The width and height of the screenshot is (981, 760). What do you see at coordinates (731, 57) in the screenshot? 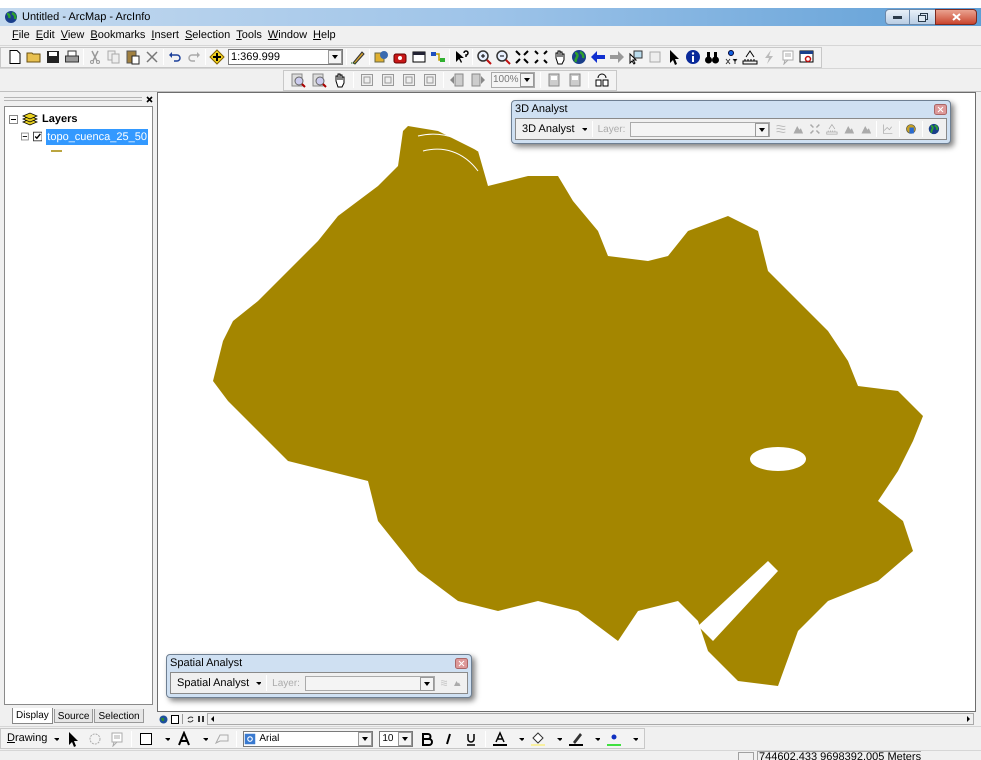
I see `xy-point-icon` at bounding box center [731, 57].